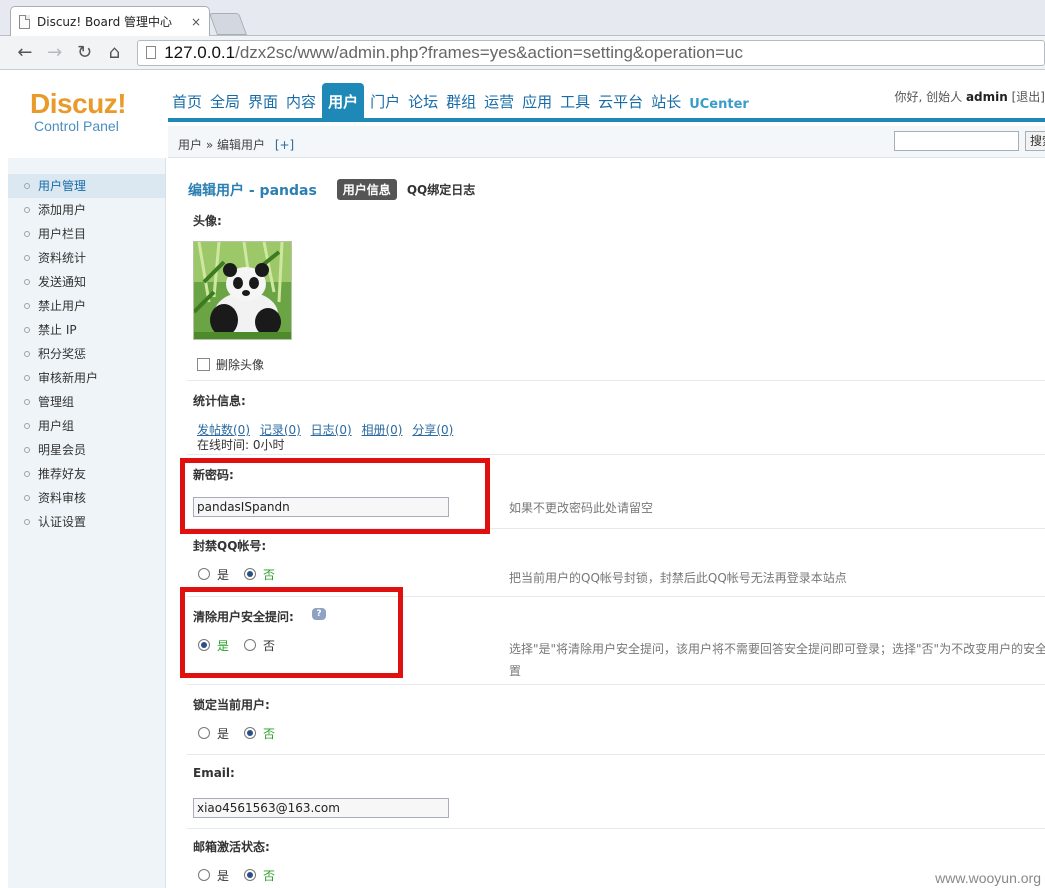 Image resolution: width=1045 pixels, height=888 pixels. Describe the element at coordinates (86, 402) in the screenshot. I see `sidebar-item-admin-group: 管理组` at that location.